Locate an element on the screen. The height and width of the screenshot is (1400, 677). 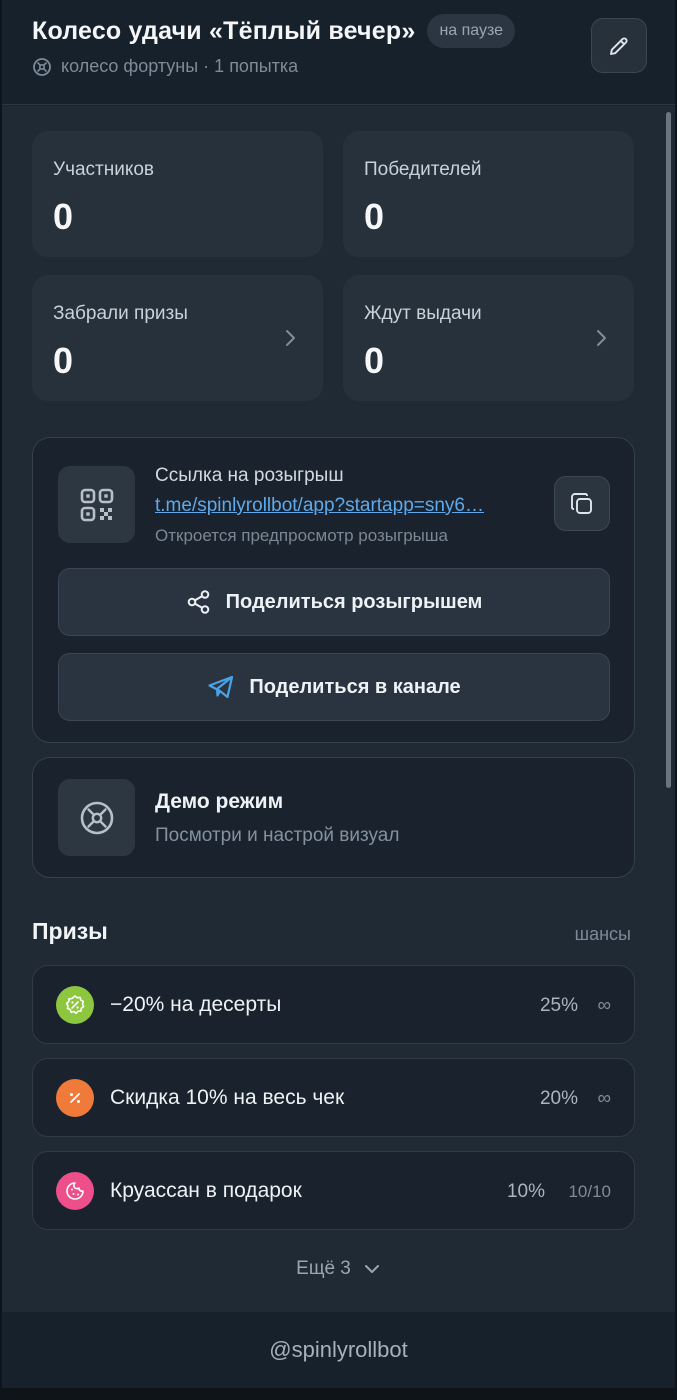
telegram-icon is located at coordinates (221, 687).